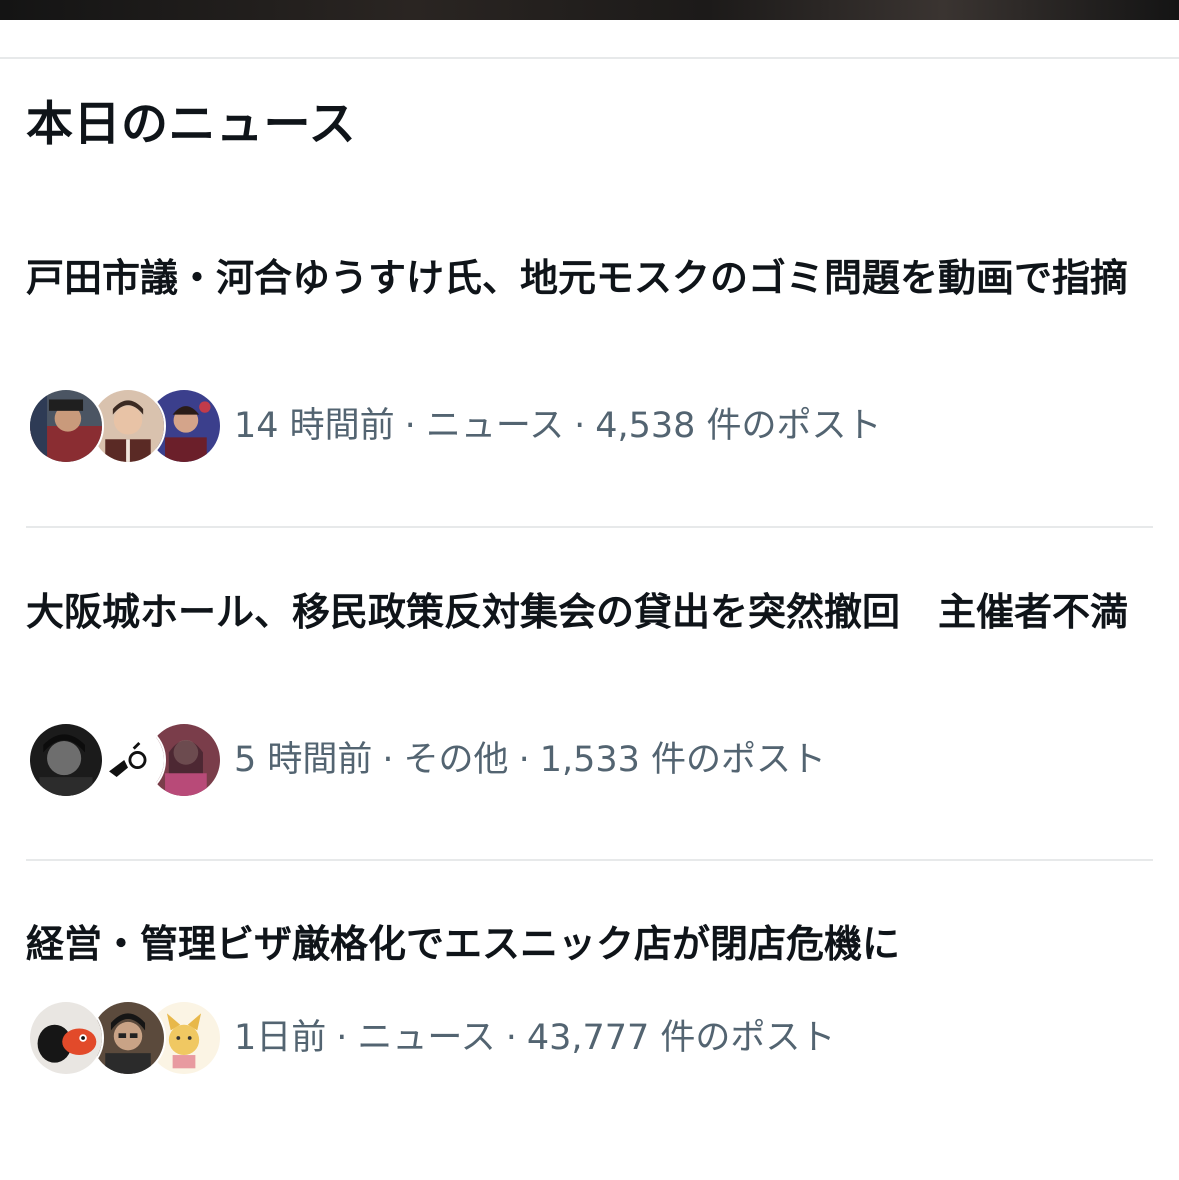 This screenshot has height=1180, width=1179. Describe the element at coordinates (583, 612) in the screenshot. I see `news-headline: 大阪城ホール、移民政策反対集会の貸出を突然撤回 主催者不満` at that location.